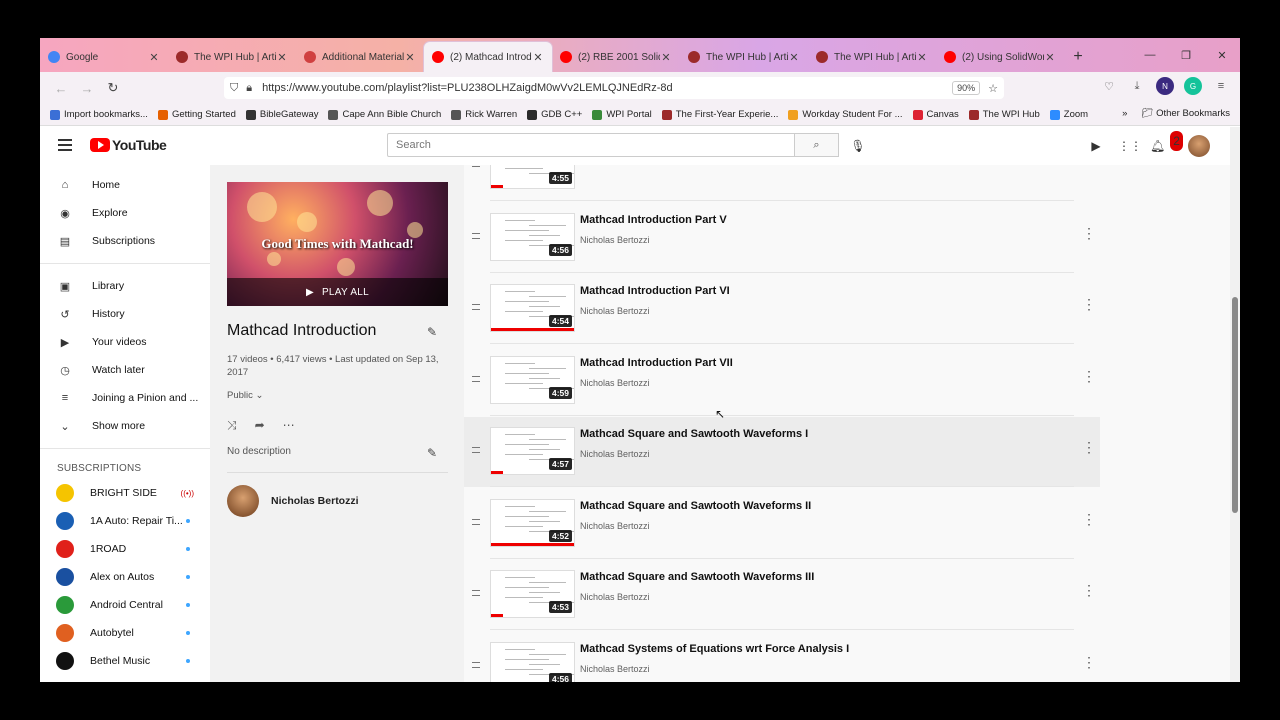 The height and width of the screenshot is (720, 1280). I want to click on more-horizontal-icon: ⋯, so click(289, 425).